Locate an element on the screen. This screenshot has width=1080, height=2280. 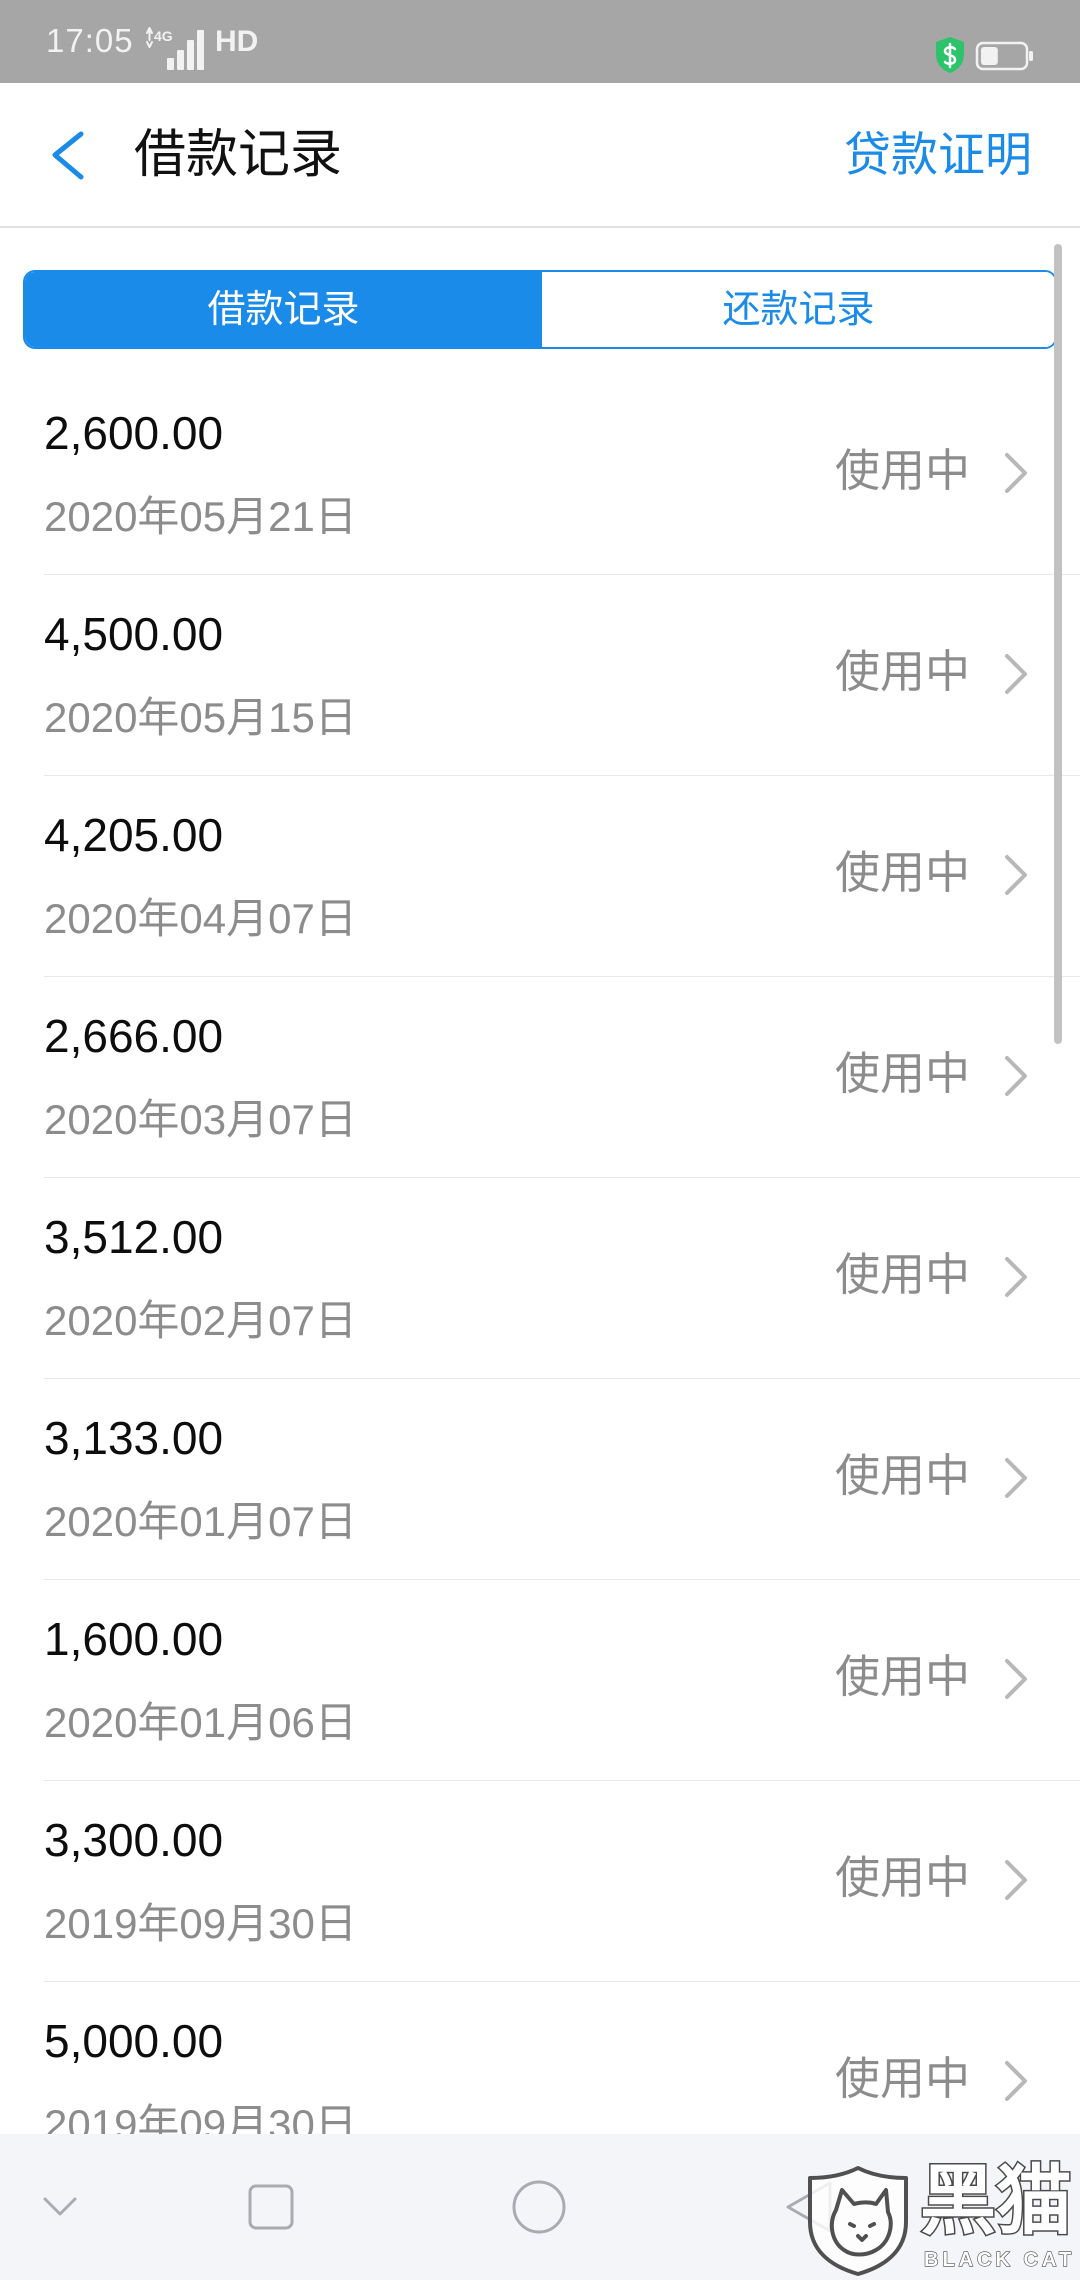
watermark-brand: 黑猫 is located at coordinates (996, 2201).